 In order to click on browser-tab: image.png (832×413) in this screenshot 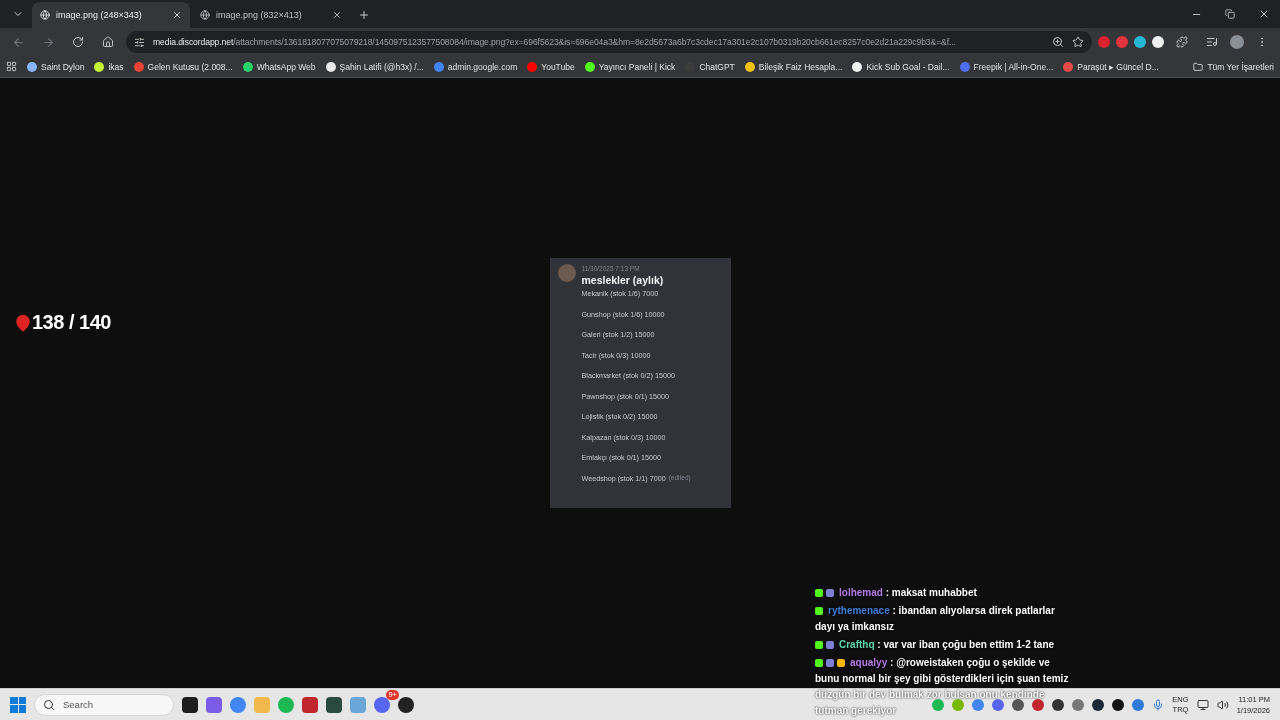, I will do `click(271, 15)`.